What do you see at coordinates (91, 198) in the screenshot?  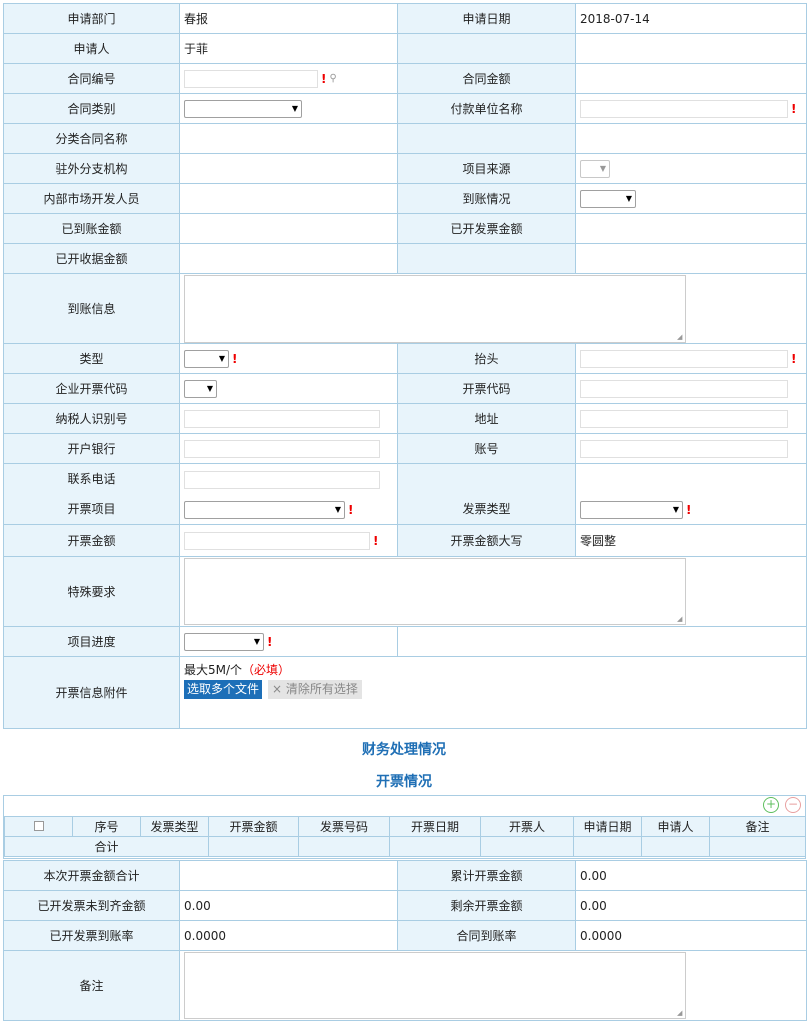 I see `market-dev-label: 内部市场开发人员` at bounding box center [91, 198].